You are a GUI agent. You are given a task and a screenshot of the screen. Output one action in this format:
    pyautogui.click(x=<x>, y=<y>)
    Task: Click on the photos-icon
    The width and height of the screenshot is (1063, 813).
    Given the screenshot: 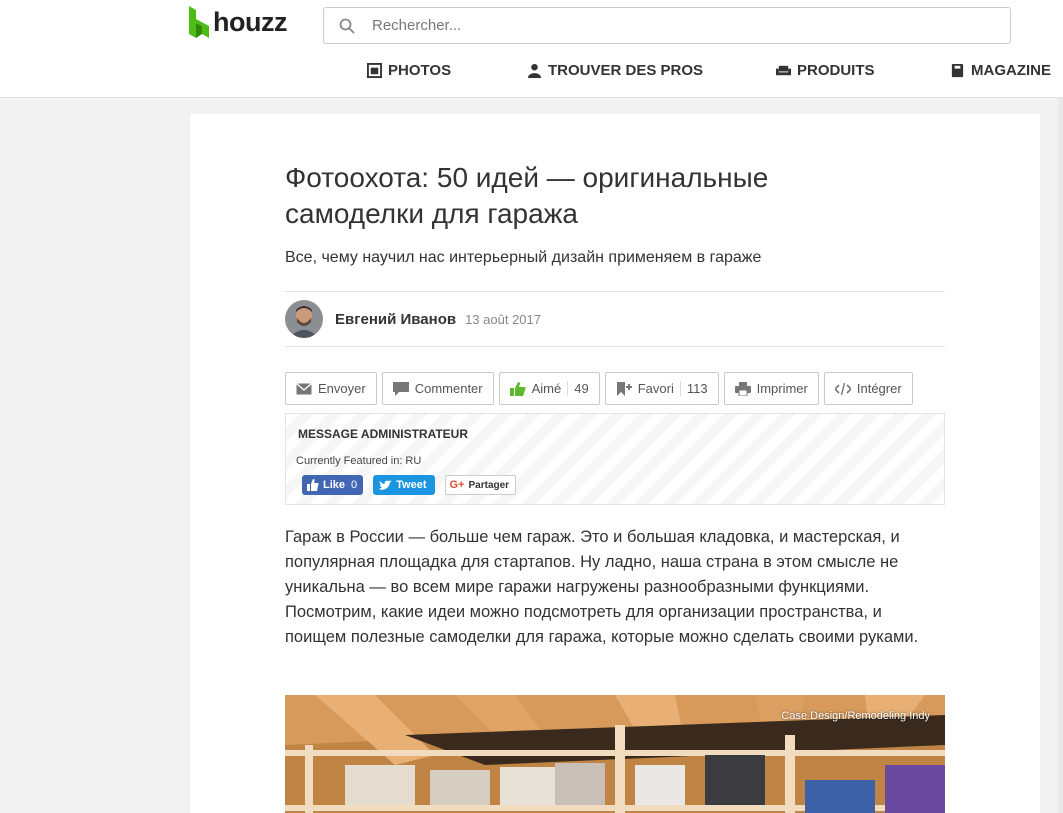 What is the action you would take?
    pyautogui.click(x=374, y=70)
    